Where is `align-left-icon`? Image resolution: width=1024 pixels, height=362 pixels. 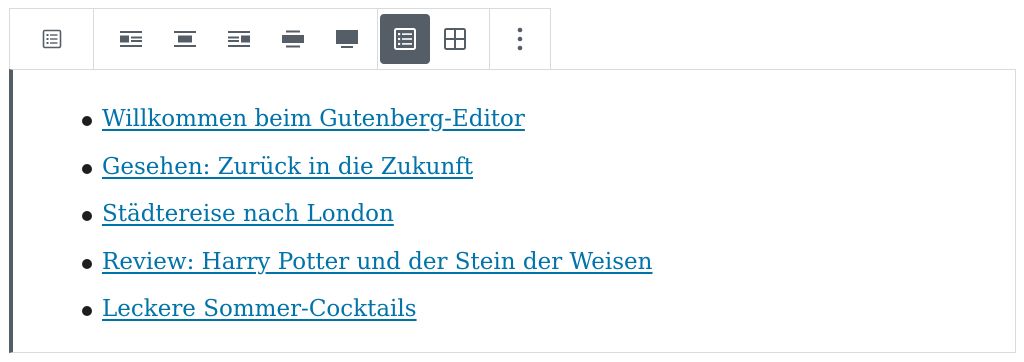 align-left-icon is located at coordinates (131, 39).